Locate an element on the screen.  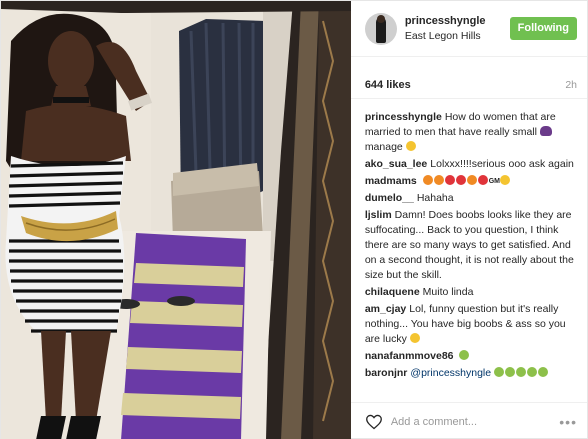
avatar is located at coordinates (380, 28).